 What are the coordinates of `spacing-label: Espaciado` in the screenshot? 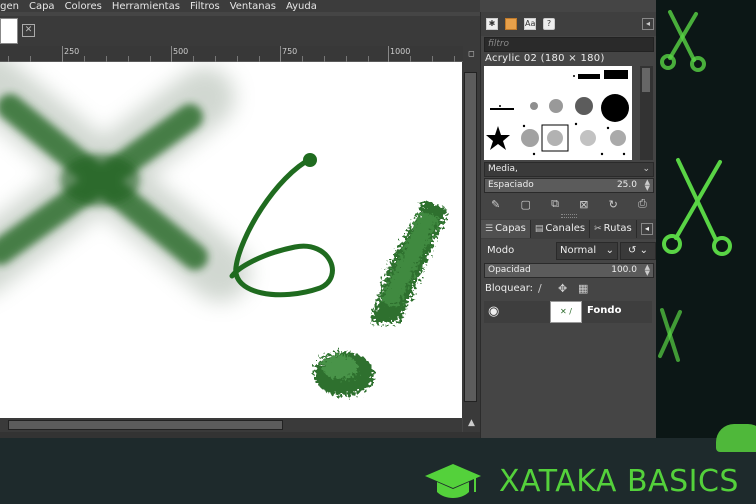 It's located at (511, 185).